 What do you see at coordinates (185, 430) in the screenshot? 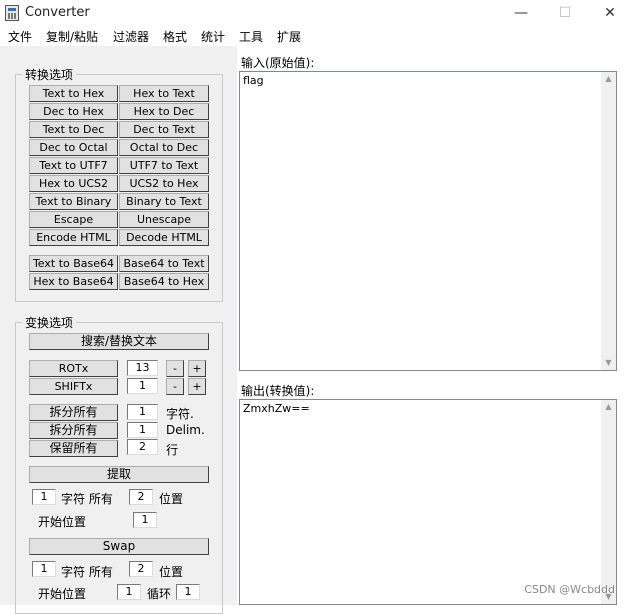
I see `split-delim-suffix-label: Delim.` at bounding box center [185, 430].